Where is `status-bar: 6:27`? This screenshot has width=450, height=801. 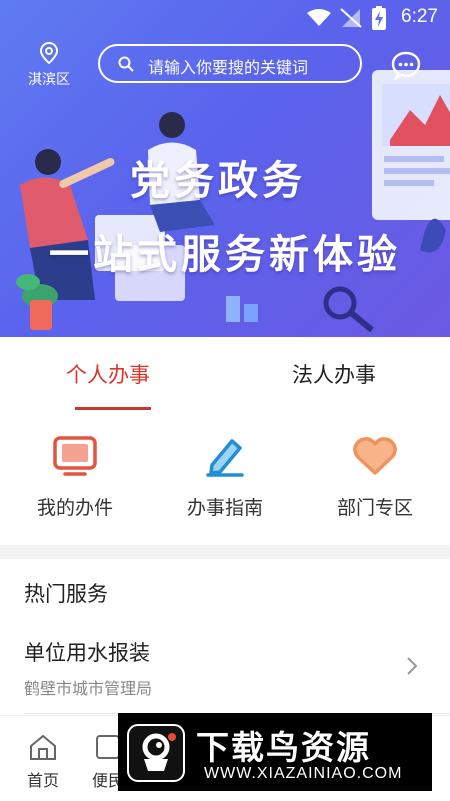 status-bar: 6:27 is located at coordinates (225, 17).